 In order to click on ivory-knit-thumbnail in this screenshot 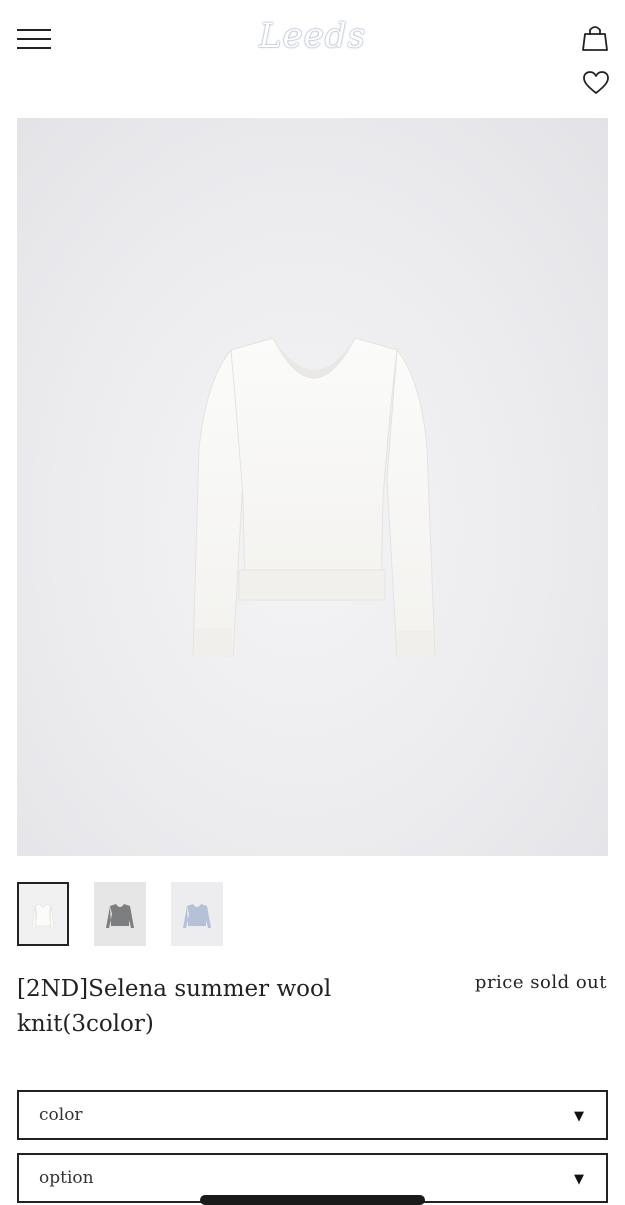, I will do `click(43, 914)`.